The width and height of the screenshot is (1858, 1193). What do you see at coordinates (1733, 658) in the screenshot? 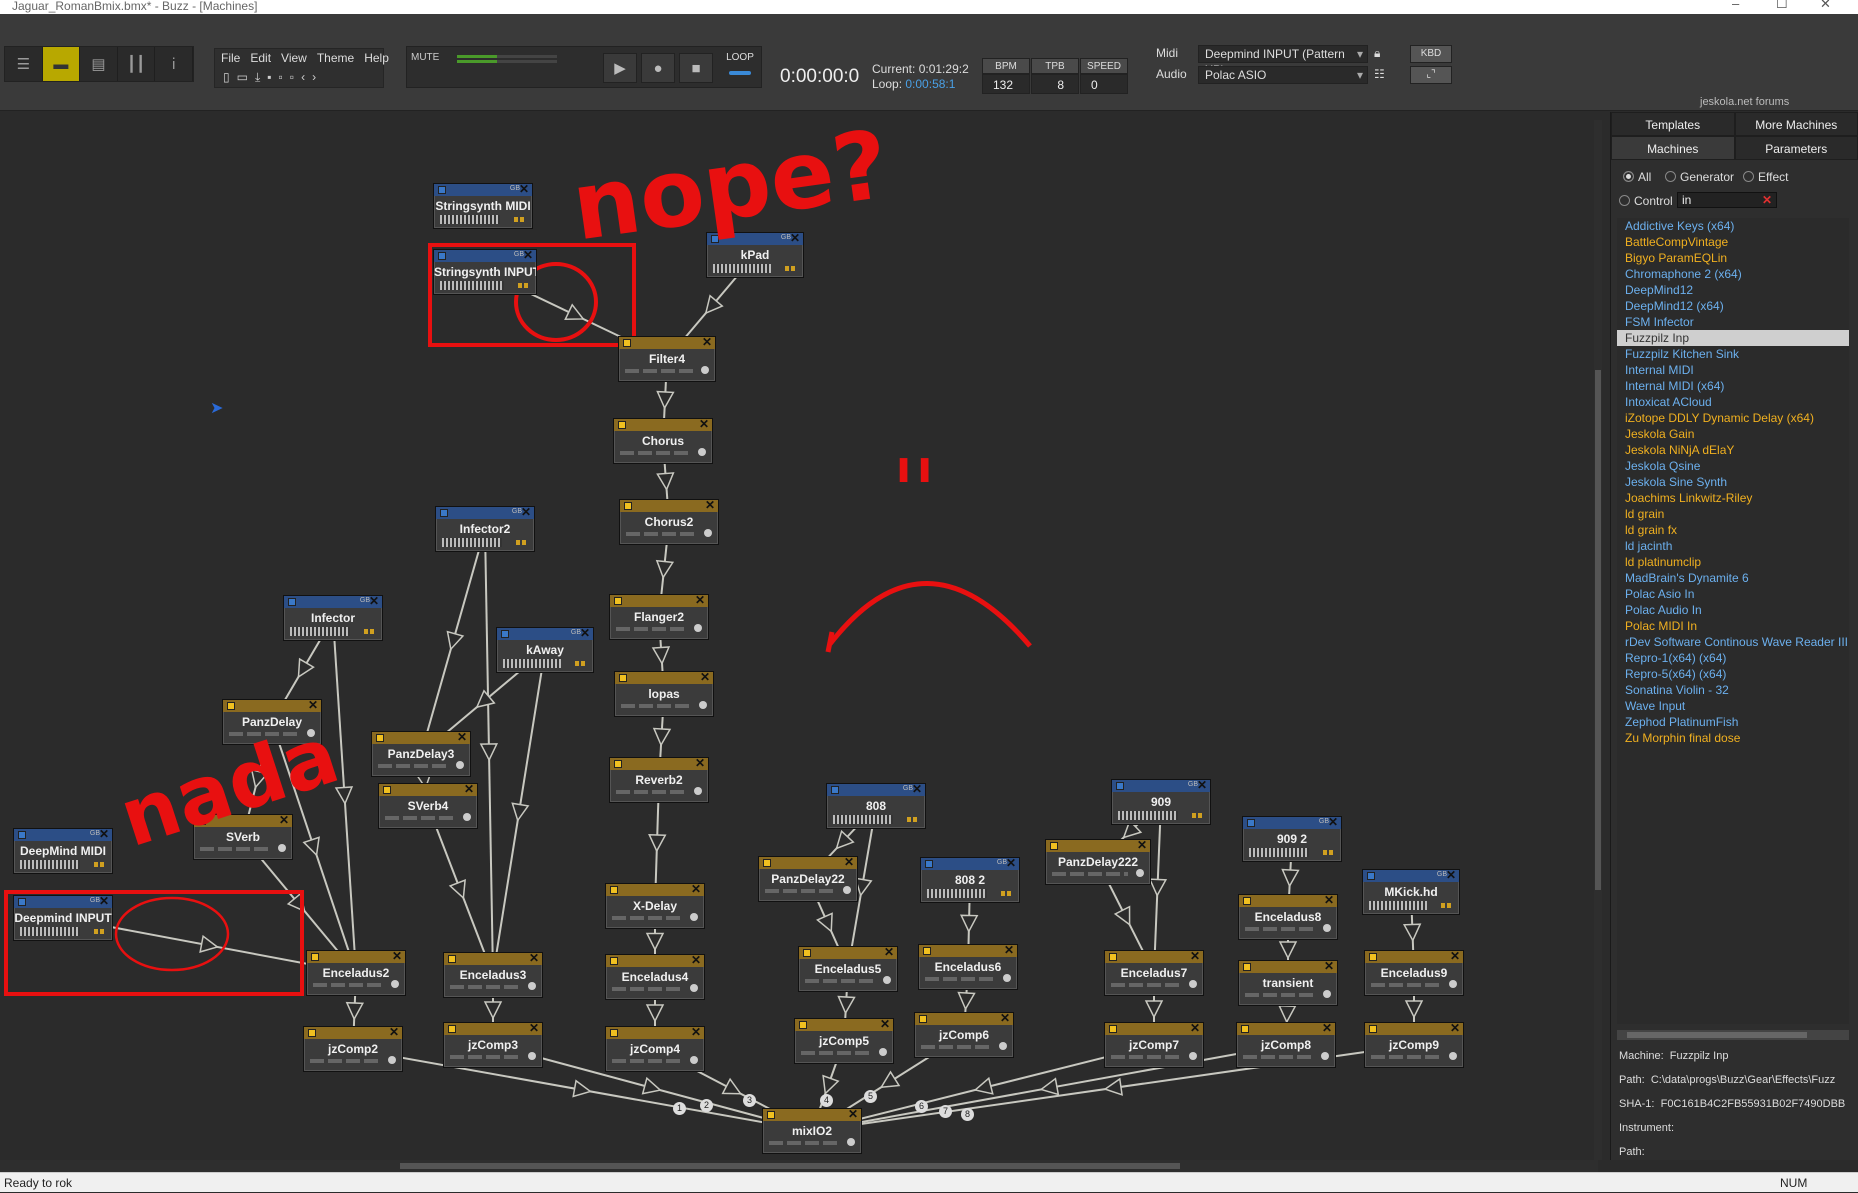
I see `machine-list-item: Repro-1(x64) (x64)` at bounding box center [1733, 658].